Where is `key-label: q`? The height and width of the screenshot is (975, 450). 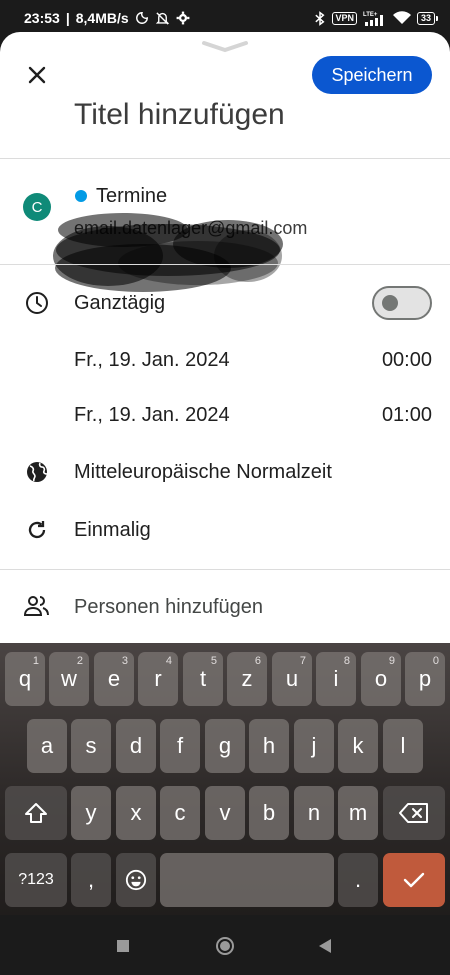 key-label: q is located at coordinates (25, 678).